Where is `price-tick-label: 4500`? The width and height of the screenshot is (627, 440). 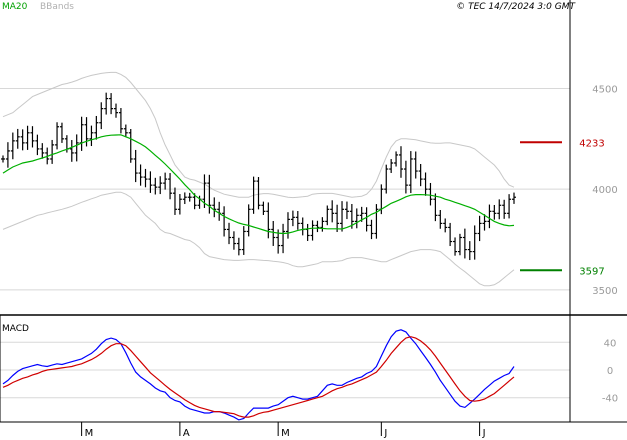
price-tick-label: 4500 is located at coordinates (604, 90).